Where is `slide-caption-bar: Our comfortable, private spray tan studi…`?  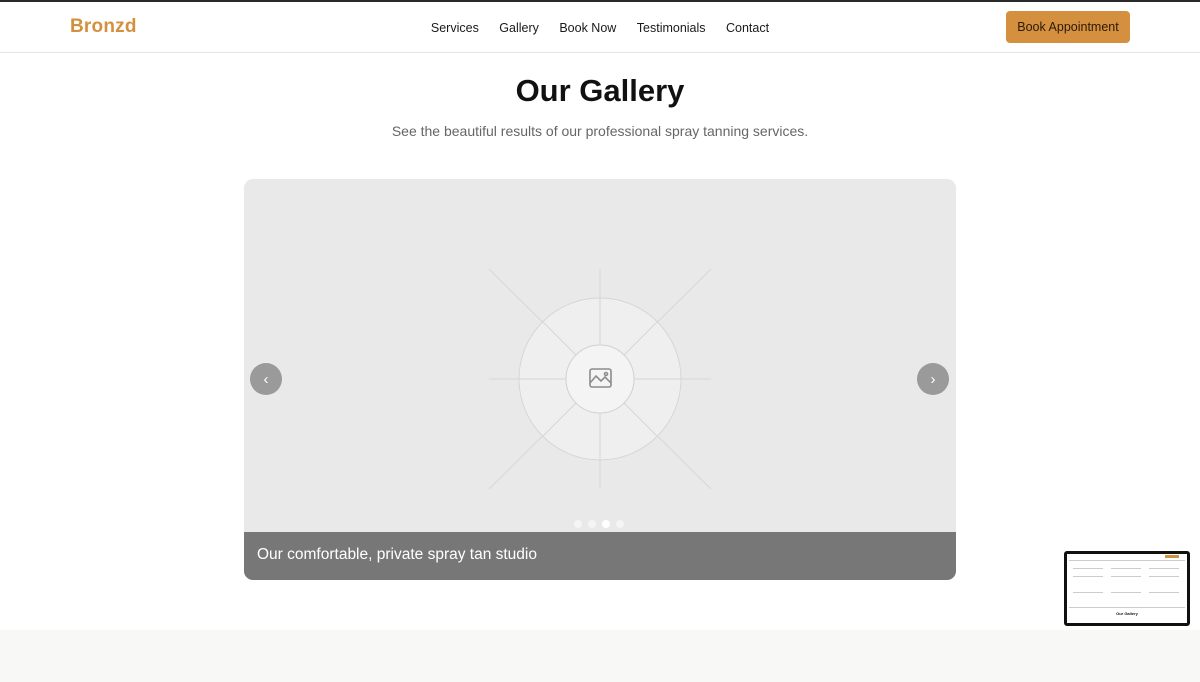
slide-caption-bar: Our comfortable, private spray tan studi… is located at coordinates (600, 556).